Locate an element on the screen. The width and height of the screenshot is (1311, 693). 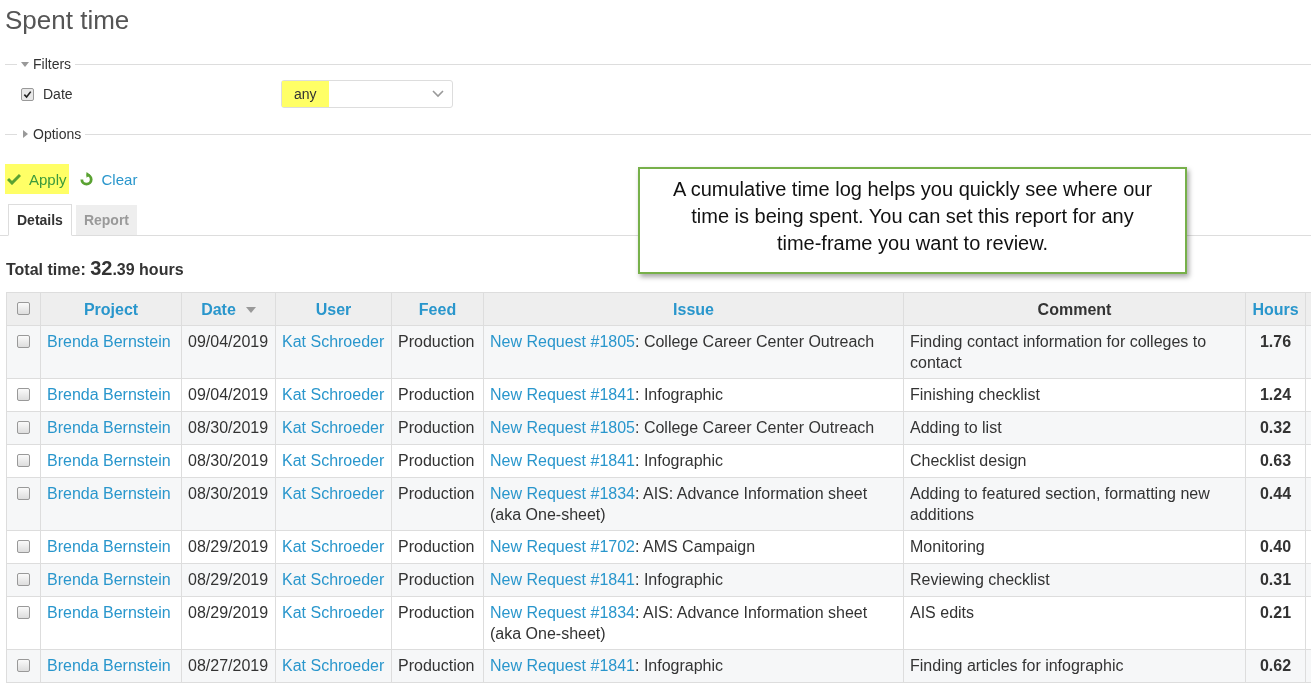
triangle-right-icon is located at coordinates (25, 134).